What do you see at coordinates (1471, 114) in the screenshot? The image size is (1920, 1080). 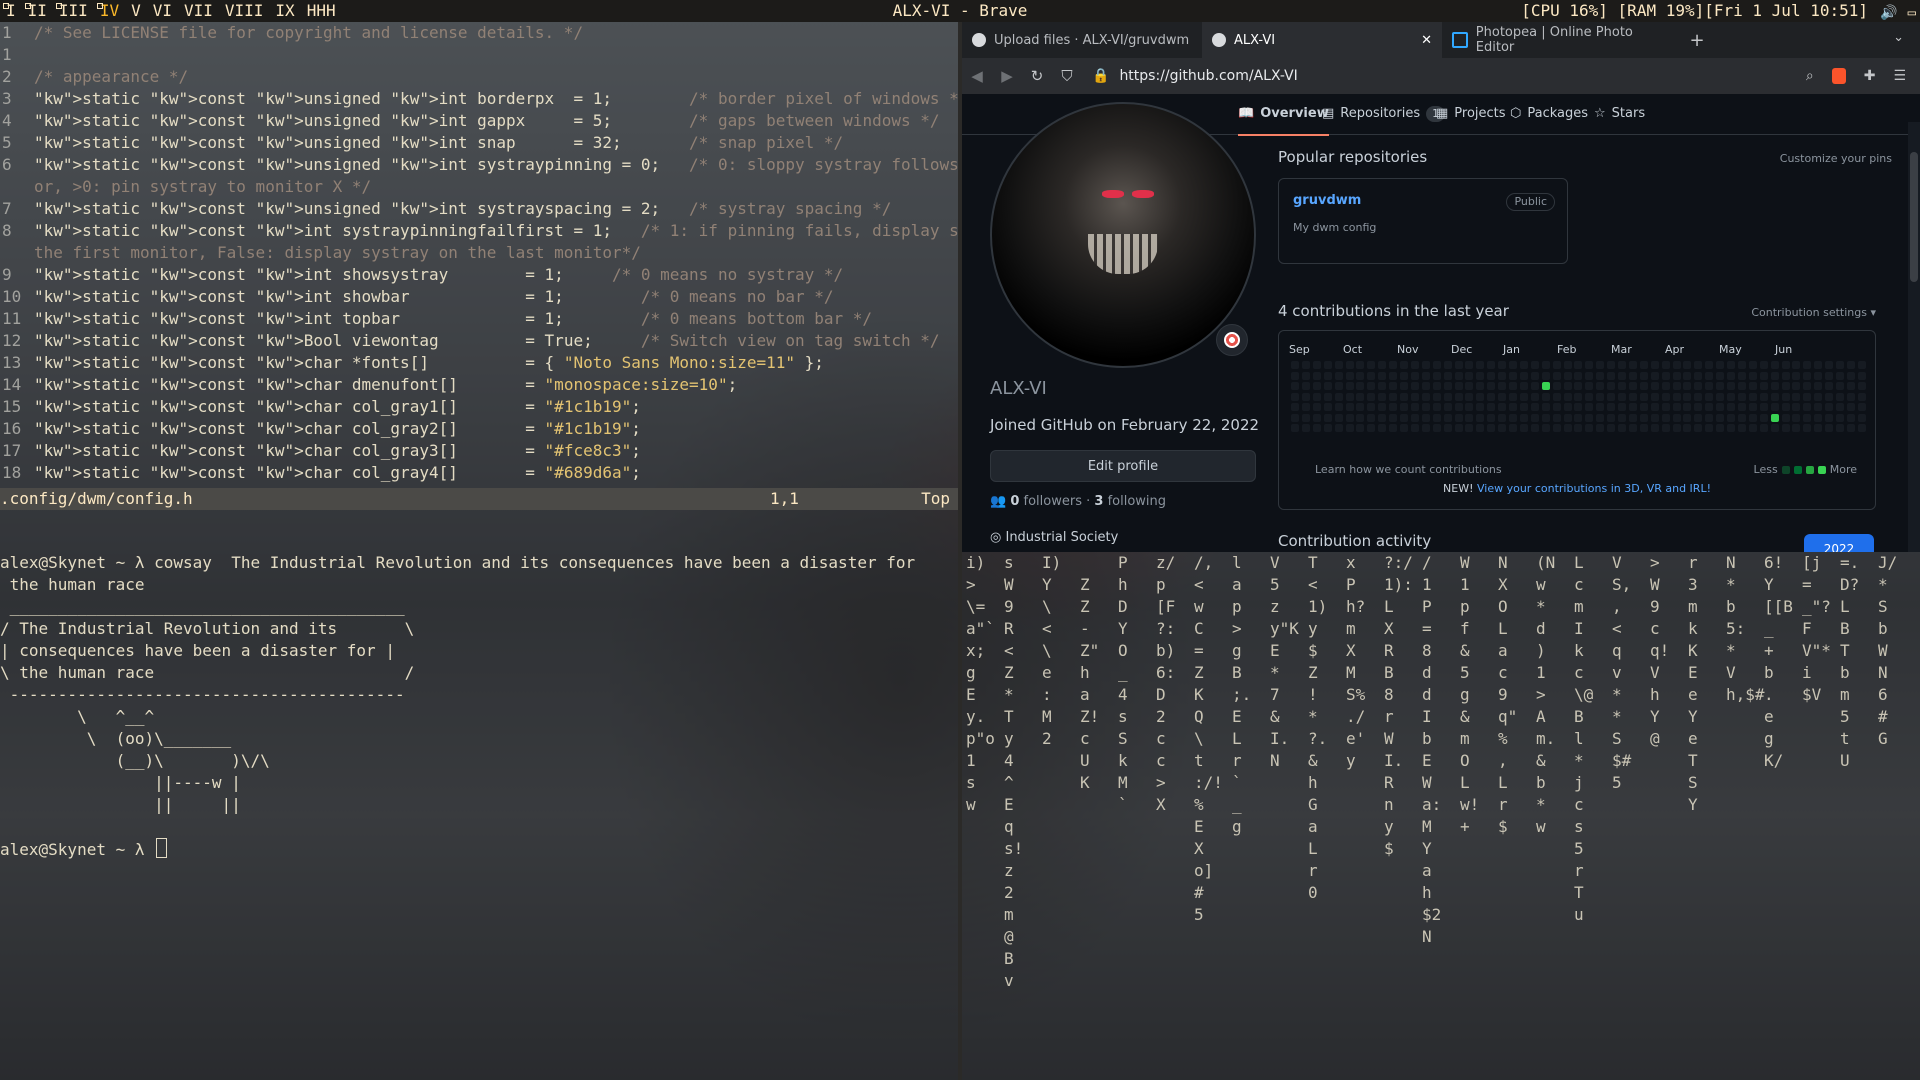 I see `nav-tab-projects: ▦ Projects` at bounding box center [1471, 114].